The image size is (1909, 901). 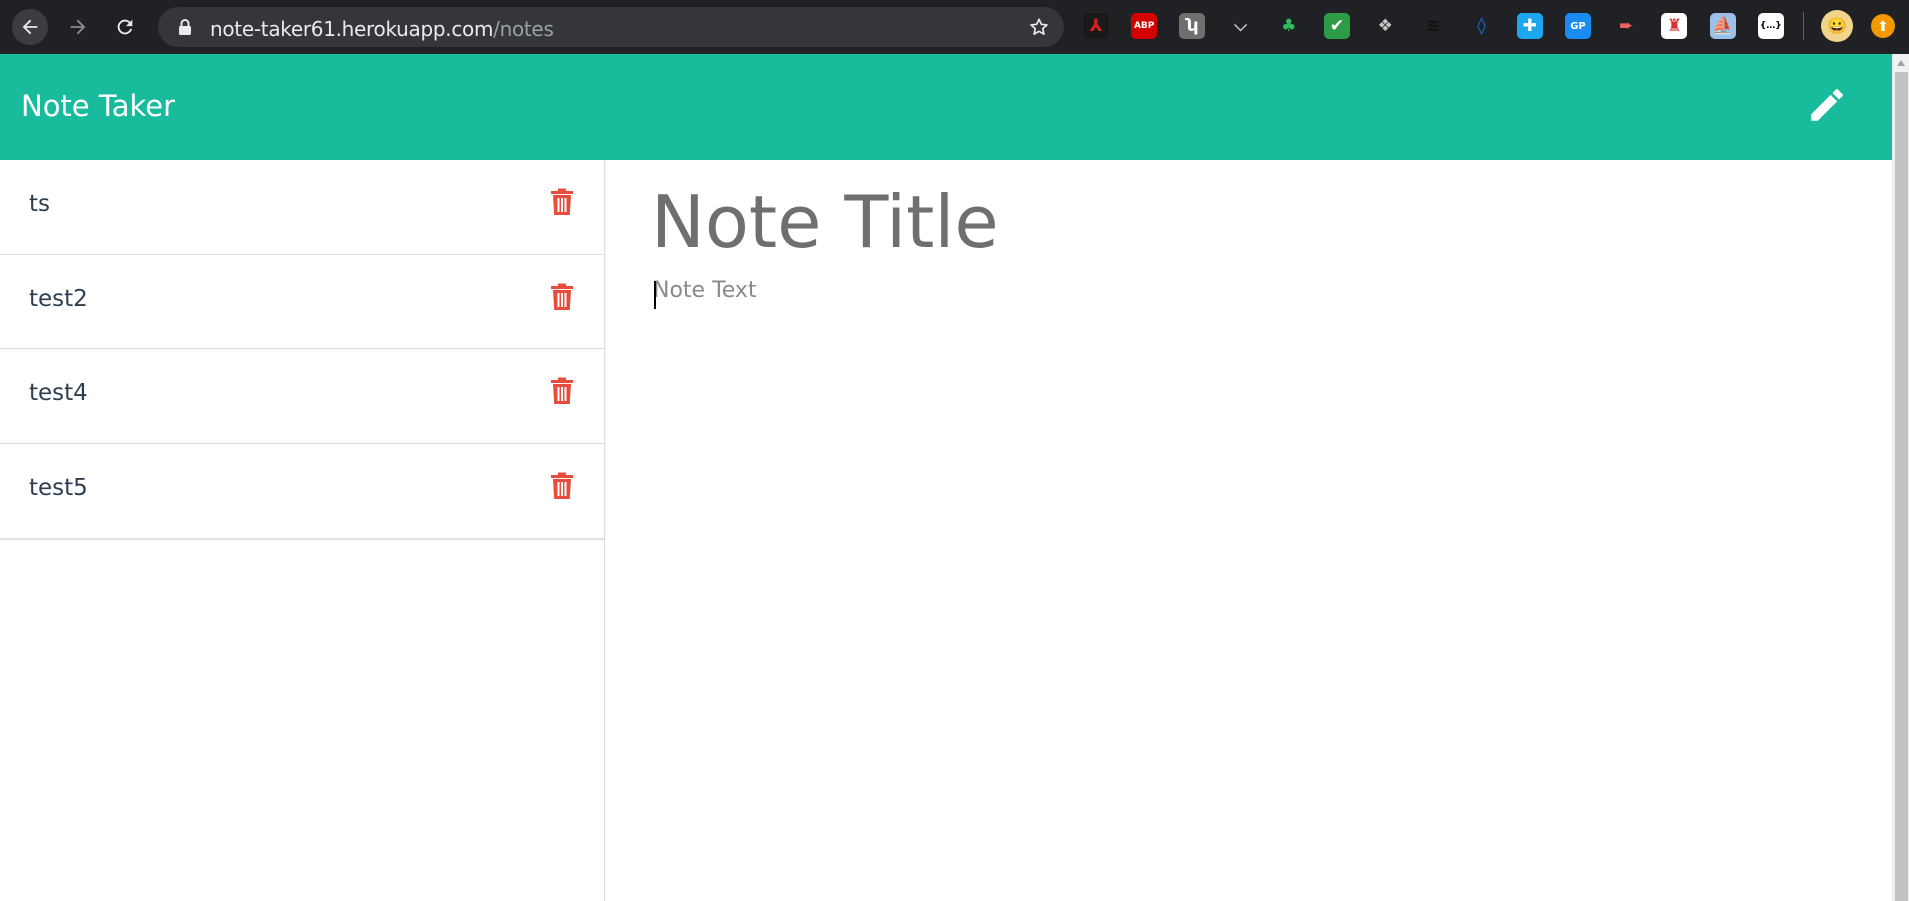 I want to click on forward-button, so click(x=78, y=27).